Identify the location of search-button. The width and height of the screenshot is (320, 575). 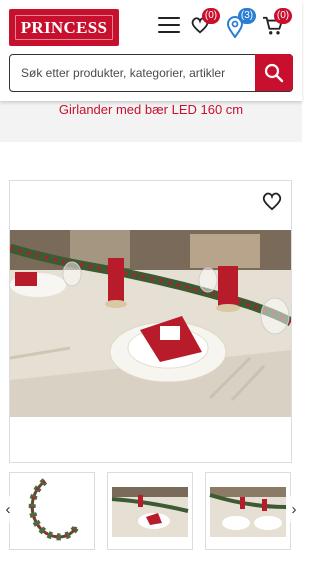
(274, 72).